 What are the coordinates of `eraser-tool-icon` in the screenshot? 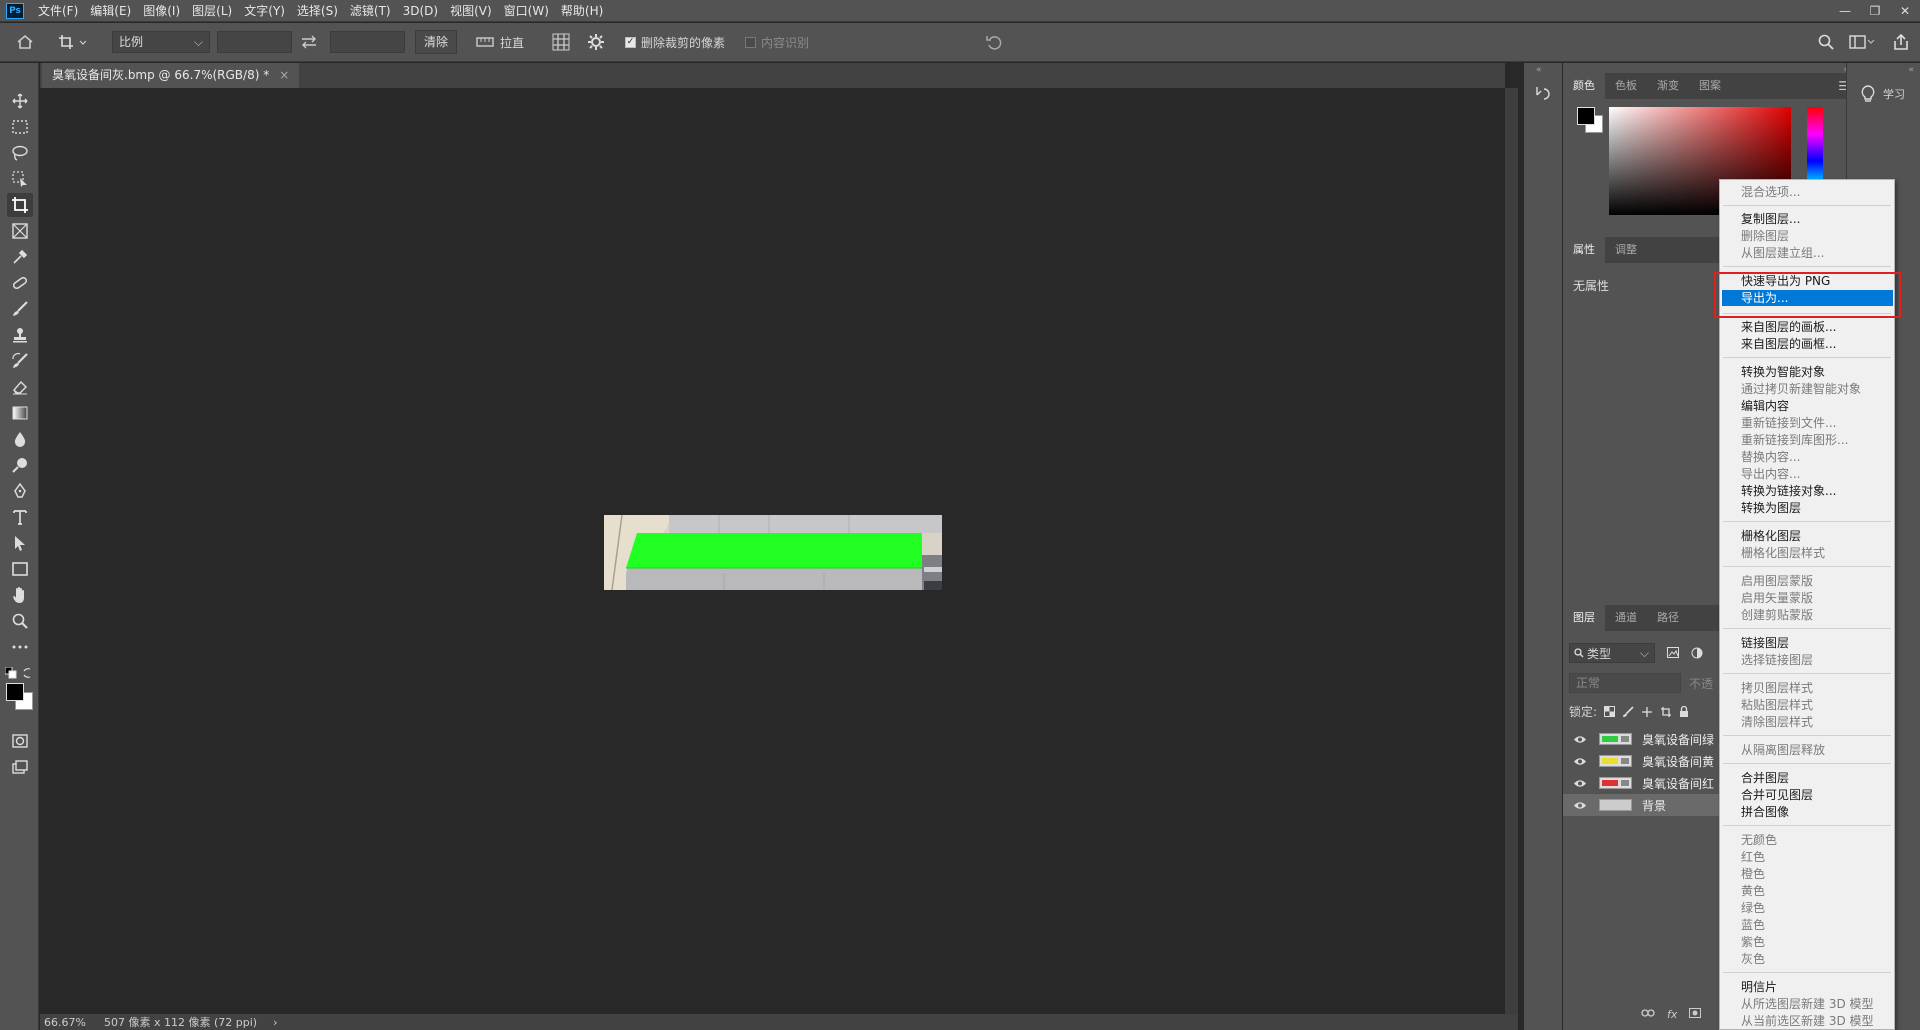 It's located at (20, 387).